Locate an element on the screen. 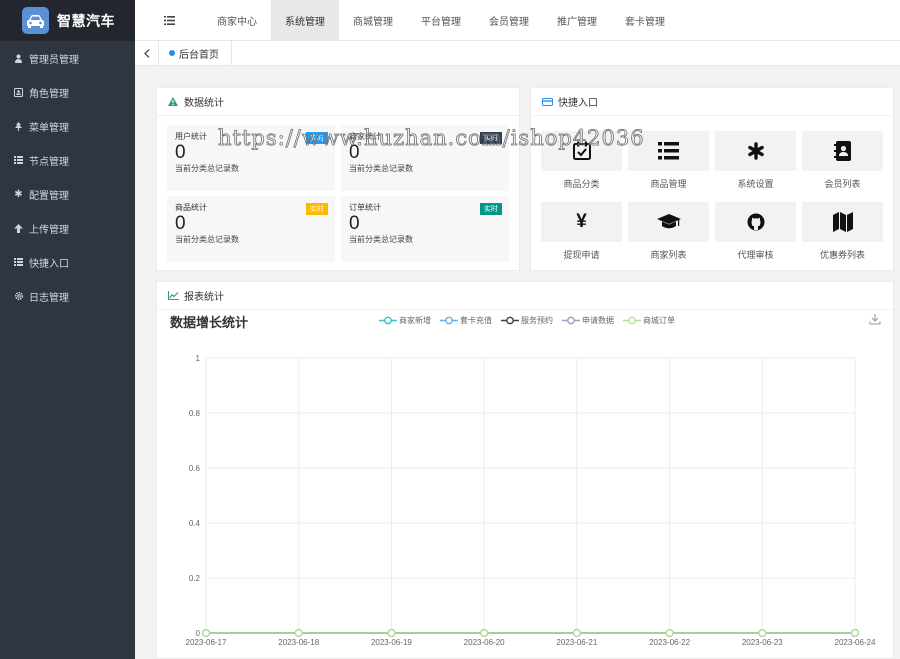 Image resolution: width=900 pixels, height=659 pixels. quick-label: 提现申请 is located at coordinates (581, 254).